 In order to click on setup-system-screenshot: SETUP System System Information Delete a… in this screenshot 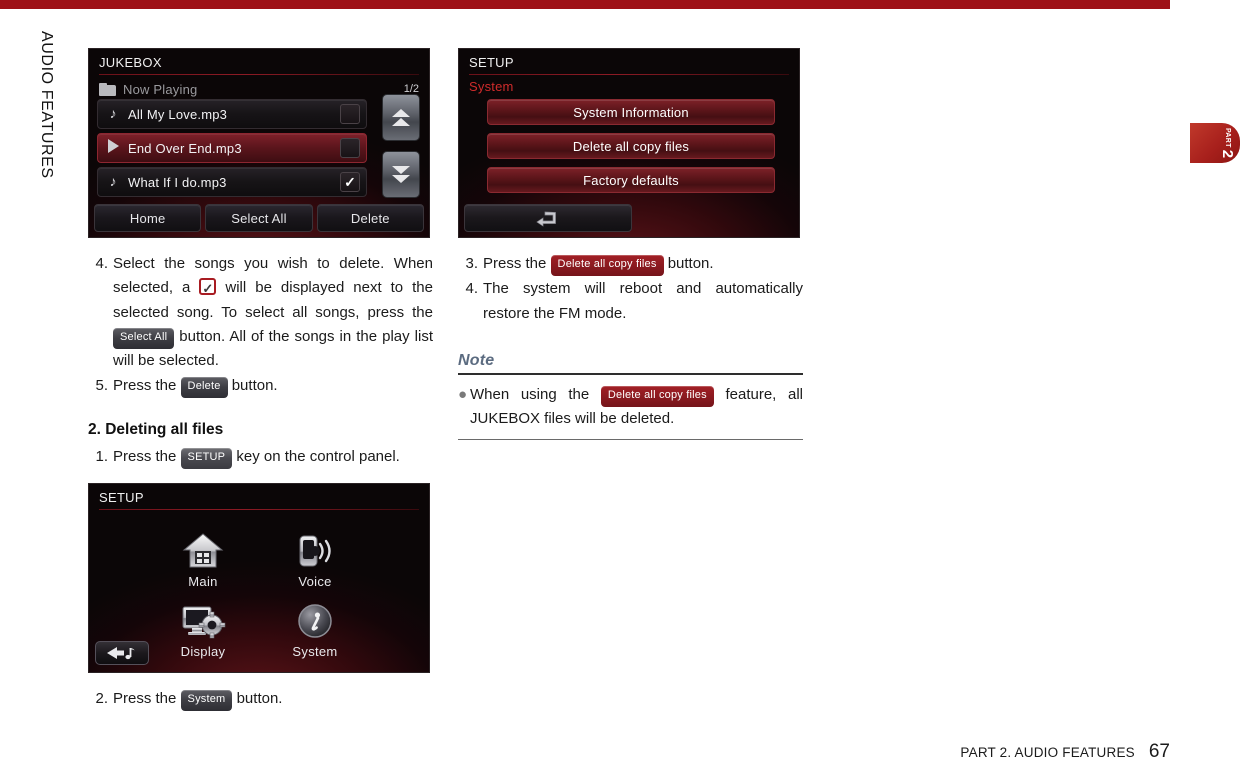, I will do `click(629, 143)`.